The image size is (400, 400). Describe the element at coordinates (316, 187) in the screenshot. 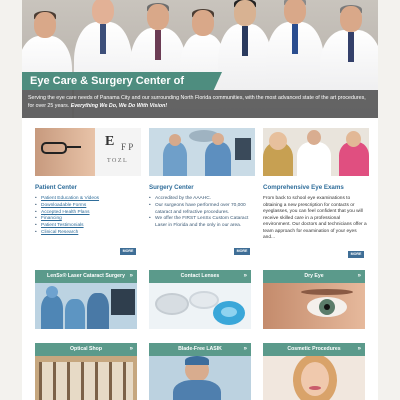

I see `eye-exams-title: Comprehensive Eye Exams` at that location.